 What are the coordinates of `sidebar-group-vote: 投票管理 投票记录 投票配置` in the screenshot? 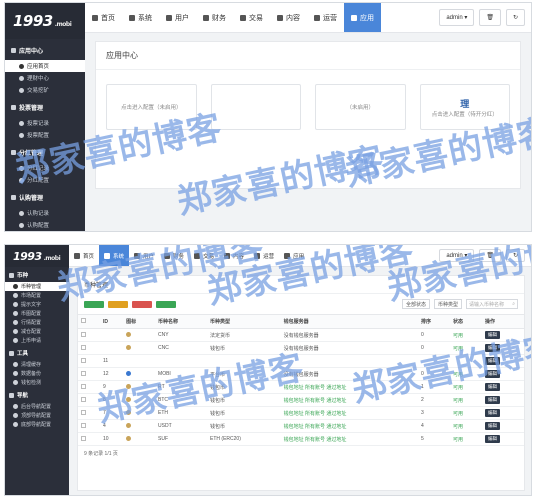 It's located at (45, 118).